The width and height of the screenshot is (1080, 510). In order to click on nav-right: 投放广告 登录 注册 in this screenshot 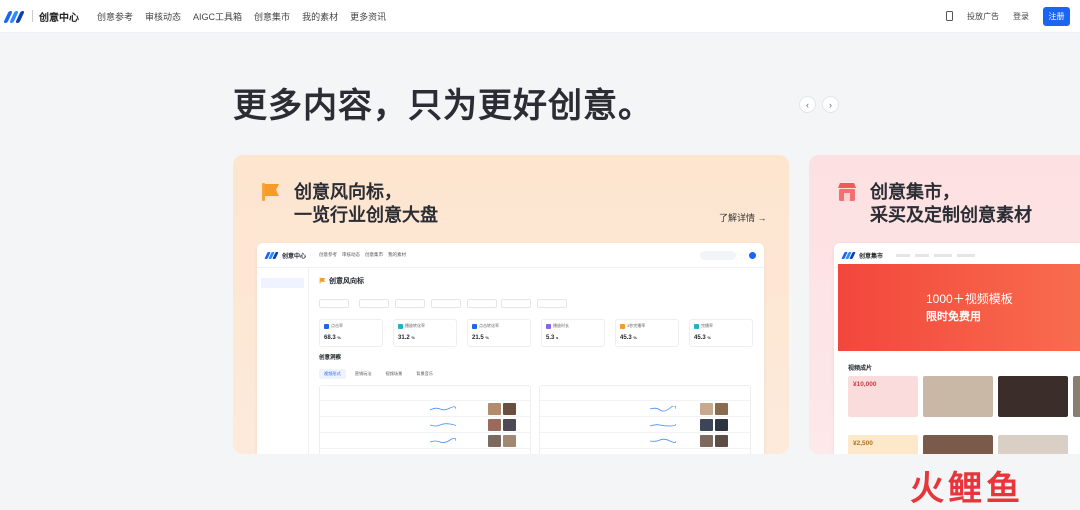, I will do `click(1008, 16)`.